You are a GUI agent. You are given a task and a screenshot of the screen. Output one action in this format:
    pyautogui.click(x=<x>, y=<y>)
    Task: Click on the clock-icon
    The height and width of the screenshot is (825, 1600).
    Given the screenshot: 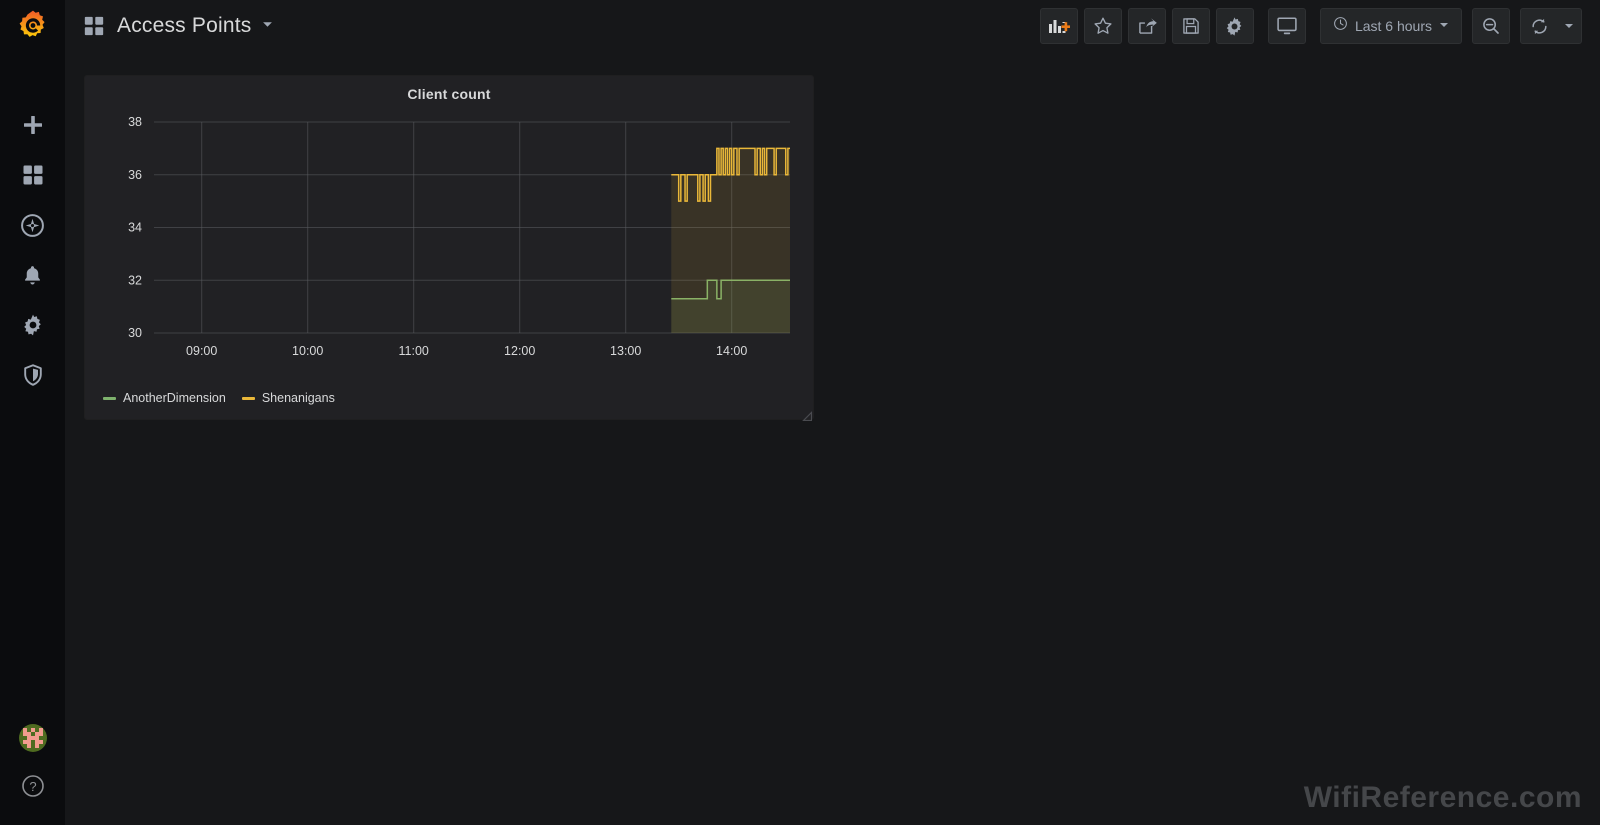 What is the action you would take?
    pyautogui.click(x=1340, y=26)
    